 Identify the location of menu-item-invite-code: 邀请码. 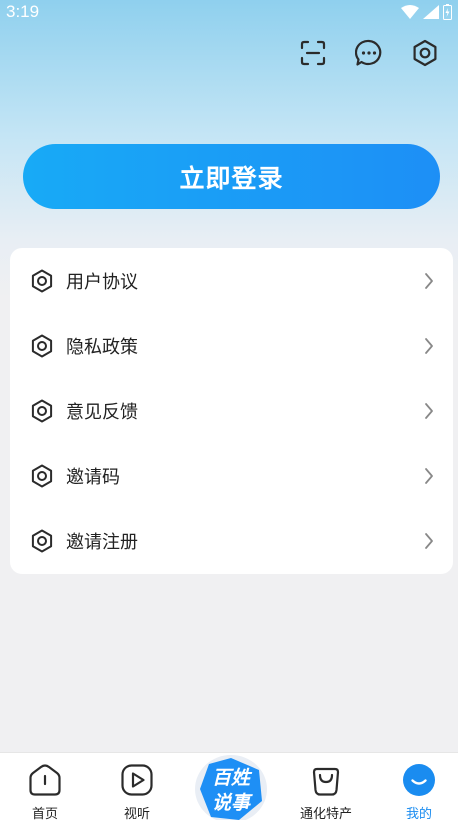
(231, 476).